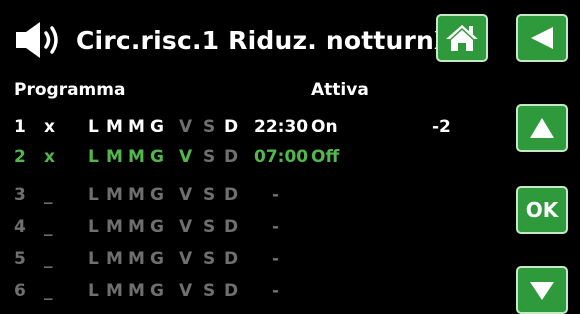 Image resolution: width=580 pixels, height=314 pixels. Describe the element at coordinates (340, 90) in the screenshot. I see `column-header-active: Attiva` at that location.